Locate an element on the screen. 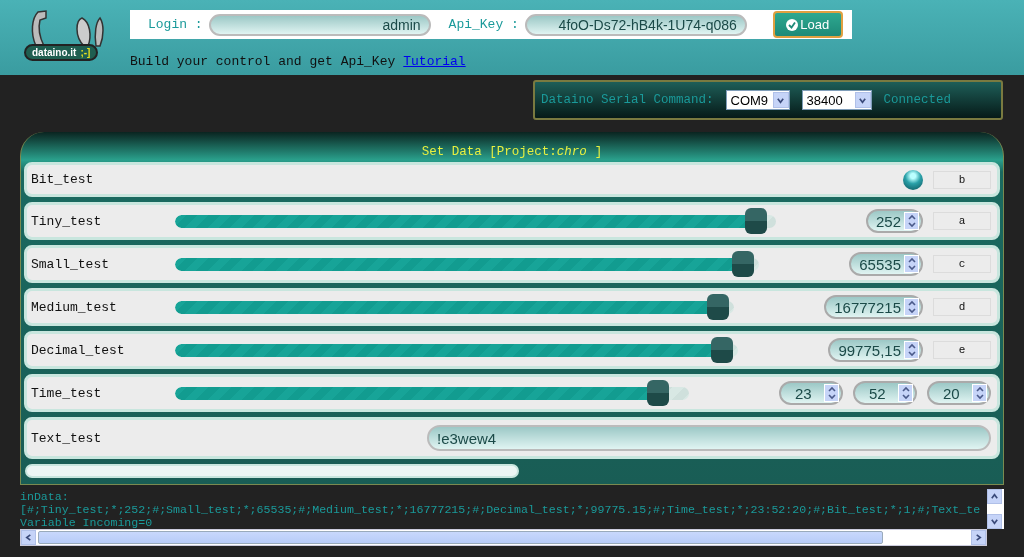 The height and width of the screenshot is (557, 1024). connection-status: Connected is located at coordinates (917, 100).